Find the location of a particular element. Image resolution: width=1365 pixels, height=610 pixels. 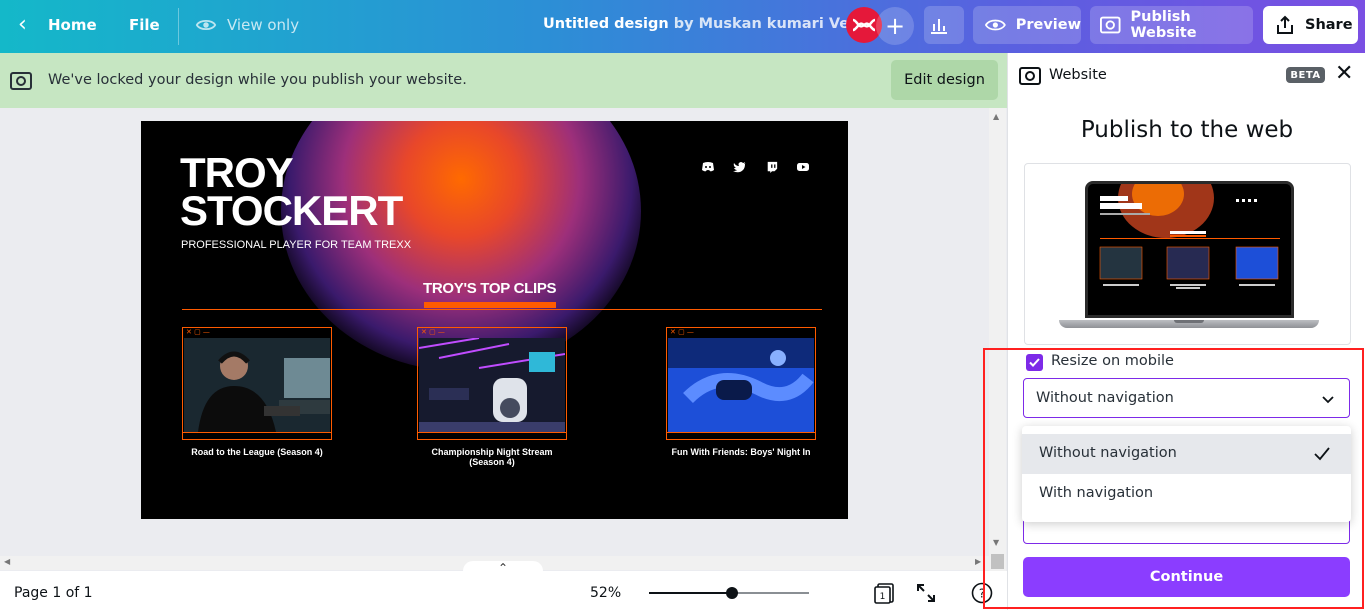

file-menu: File is located at coordinates (144, 25).